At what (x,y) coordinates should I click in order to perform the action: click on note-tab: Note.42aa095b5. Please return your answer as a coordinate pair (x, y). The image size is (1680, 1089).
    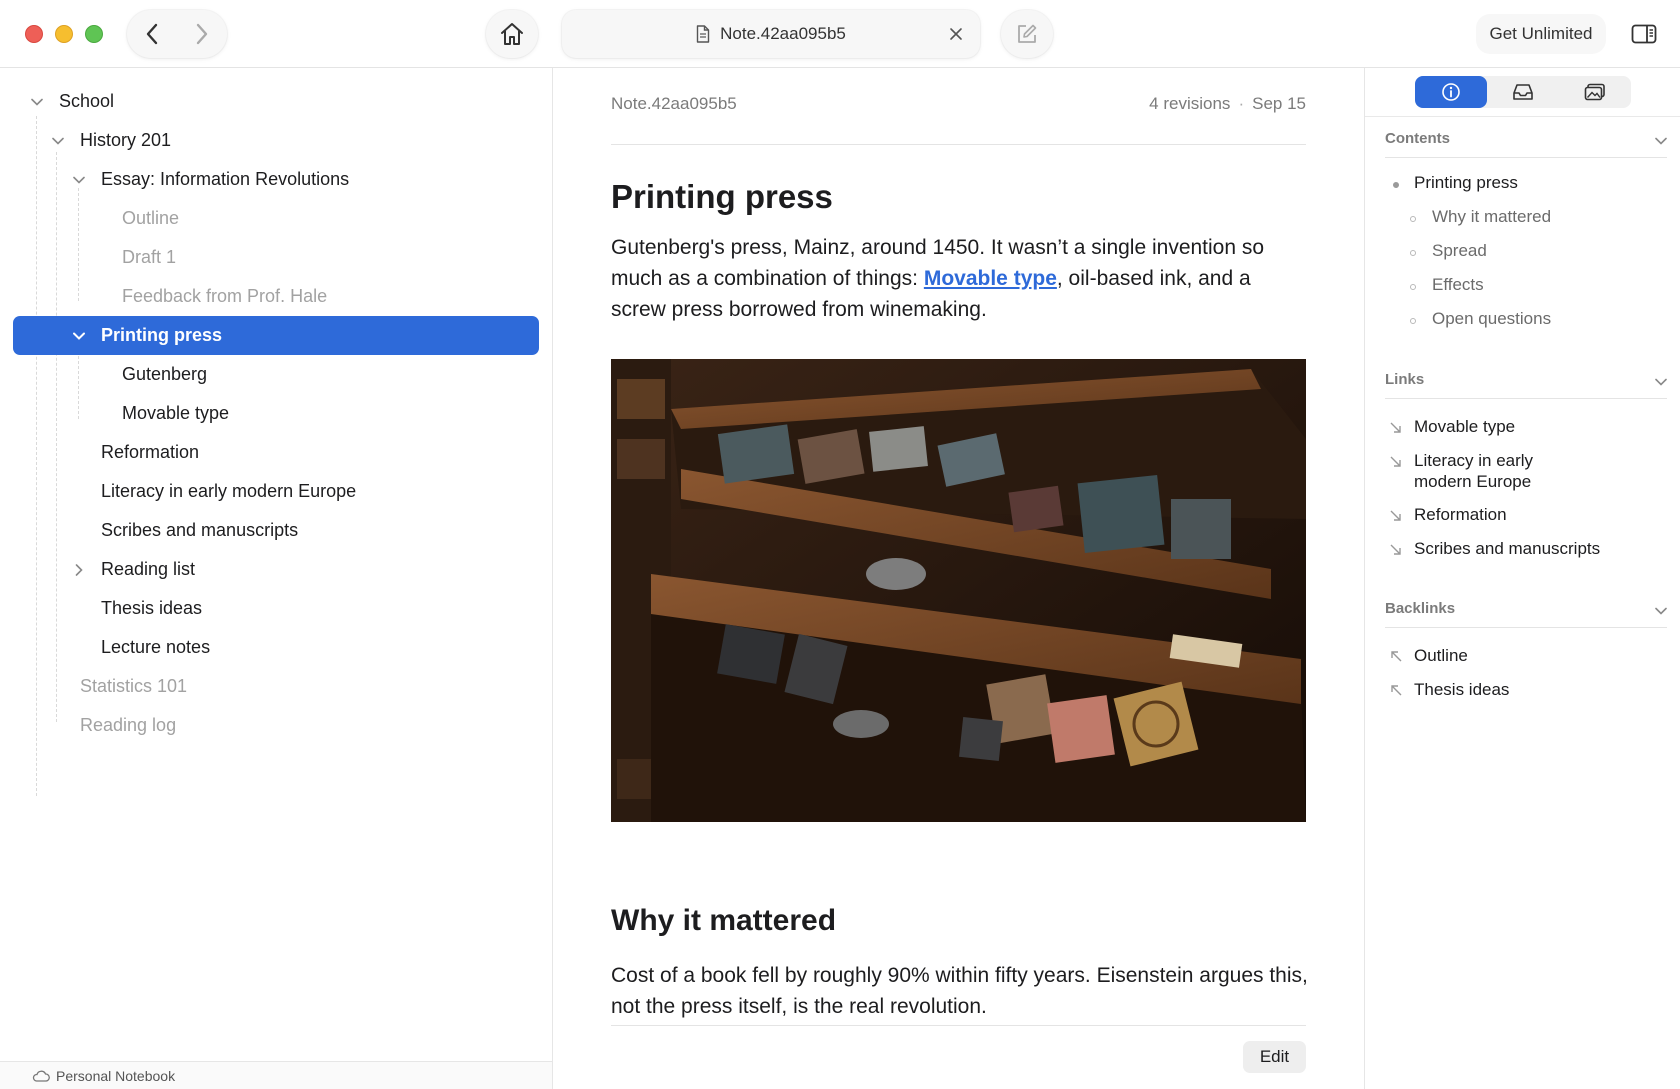
    Looking at the image, I should click on (771, 34).